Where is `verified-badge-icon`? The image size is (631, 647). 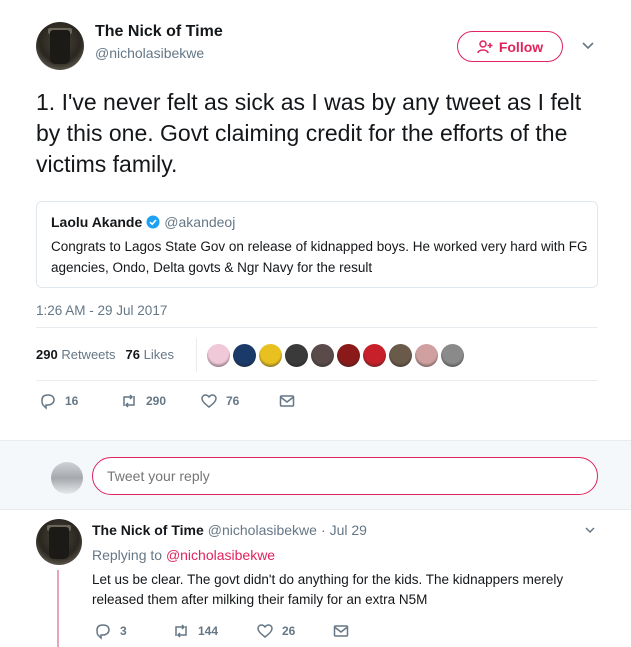 verified-badge-icon is located at coordinates (153, 222).